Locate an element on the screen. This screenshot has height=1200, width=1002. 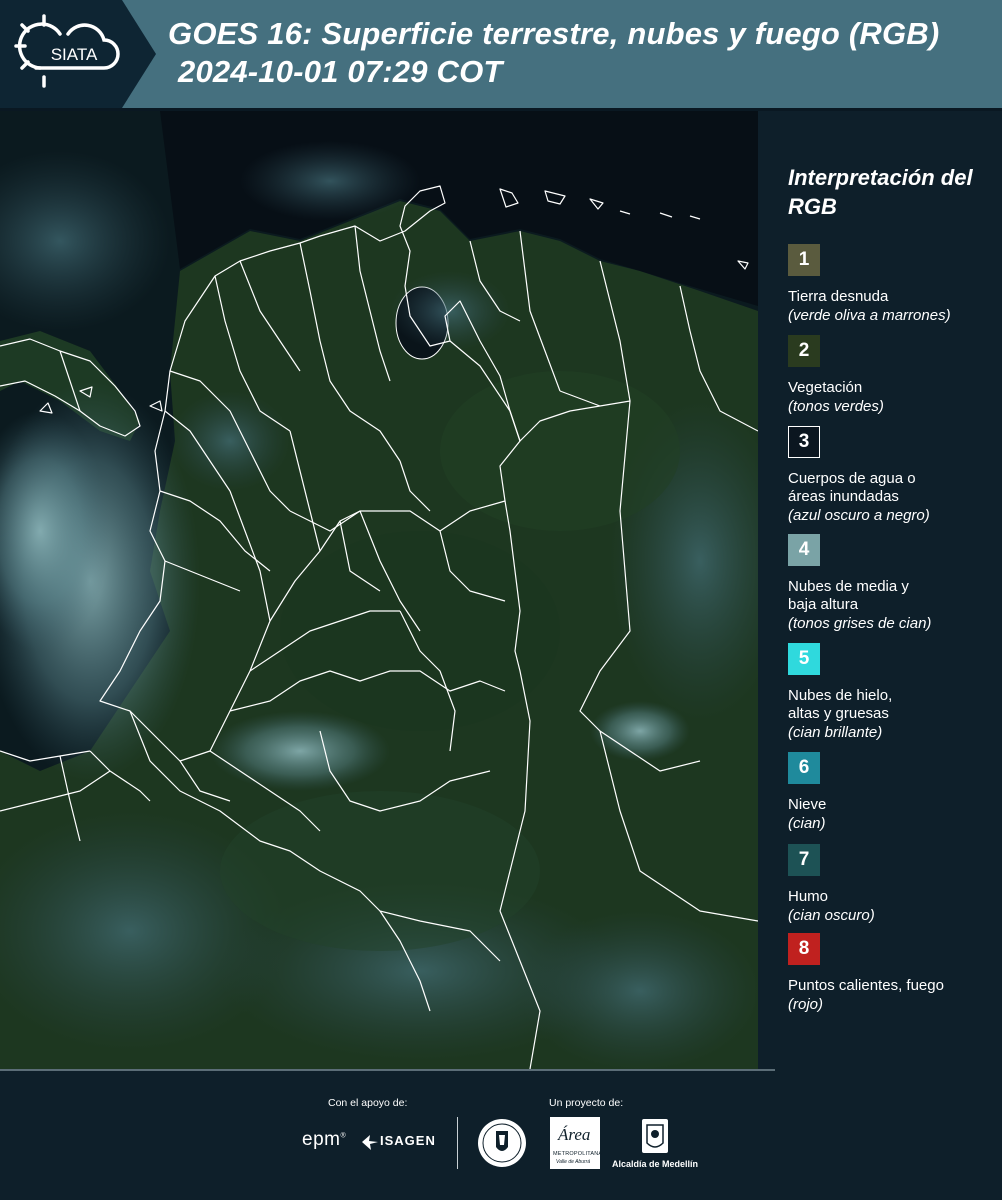
isagen-icon is located at coordinates (370, 1142).